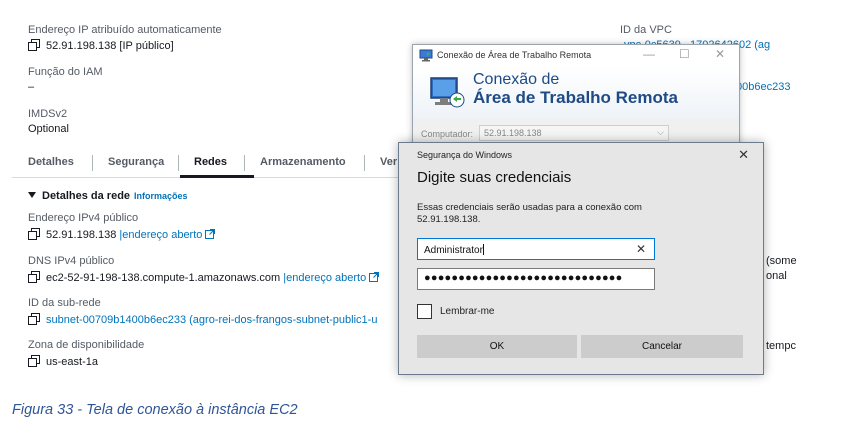  Describe the element at coordinates (65, 72) in the screenshot. I see `iam-label: Função do IAM` at that location.